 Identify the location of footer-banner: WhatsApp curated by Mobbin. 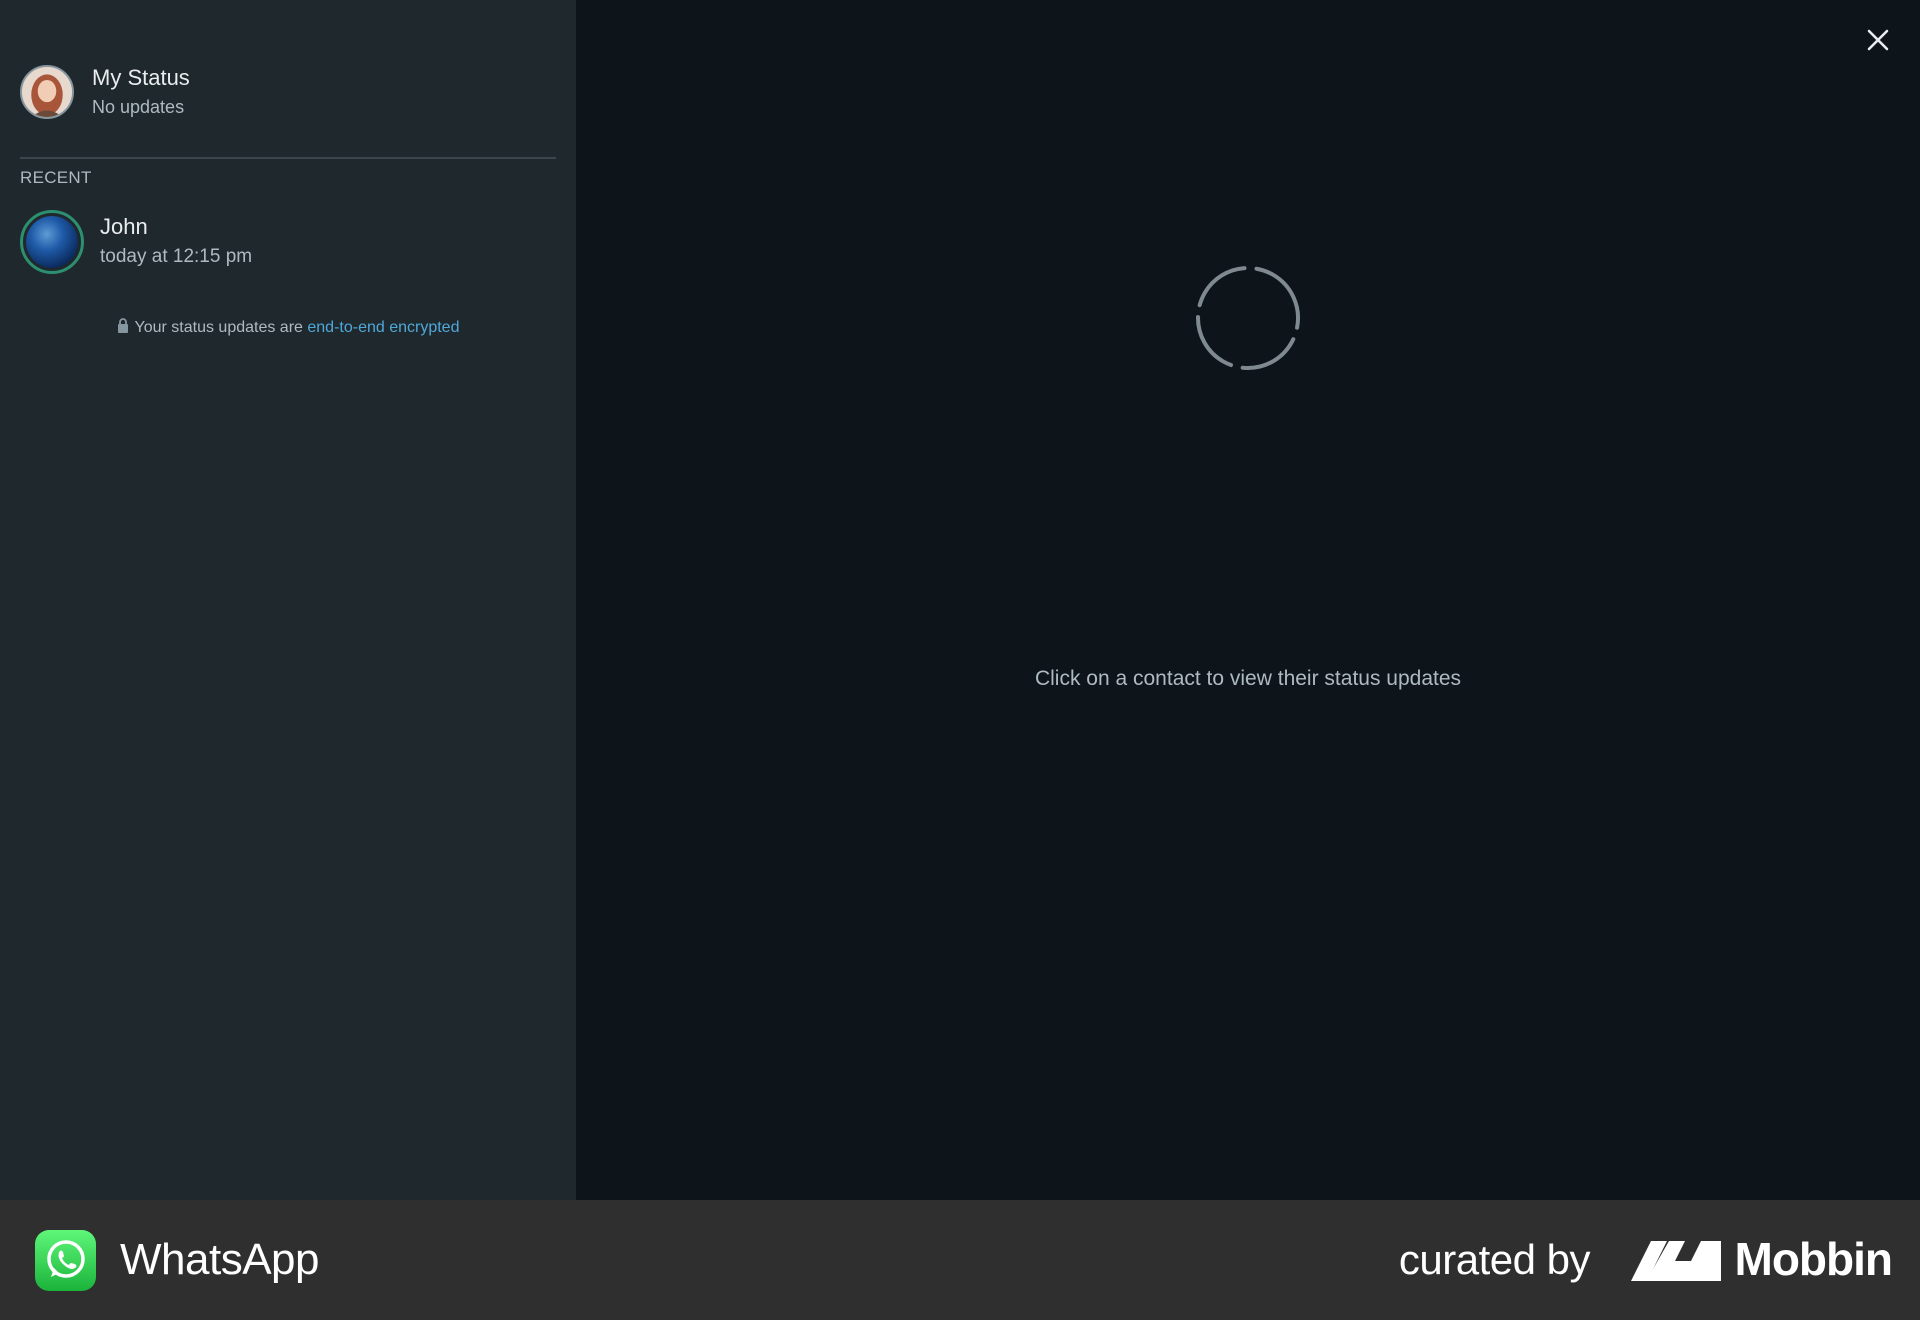
(960, 1260).